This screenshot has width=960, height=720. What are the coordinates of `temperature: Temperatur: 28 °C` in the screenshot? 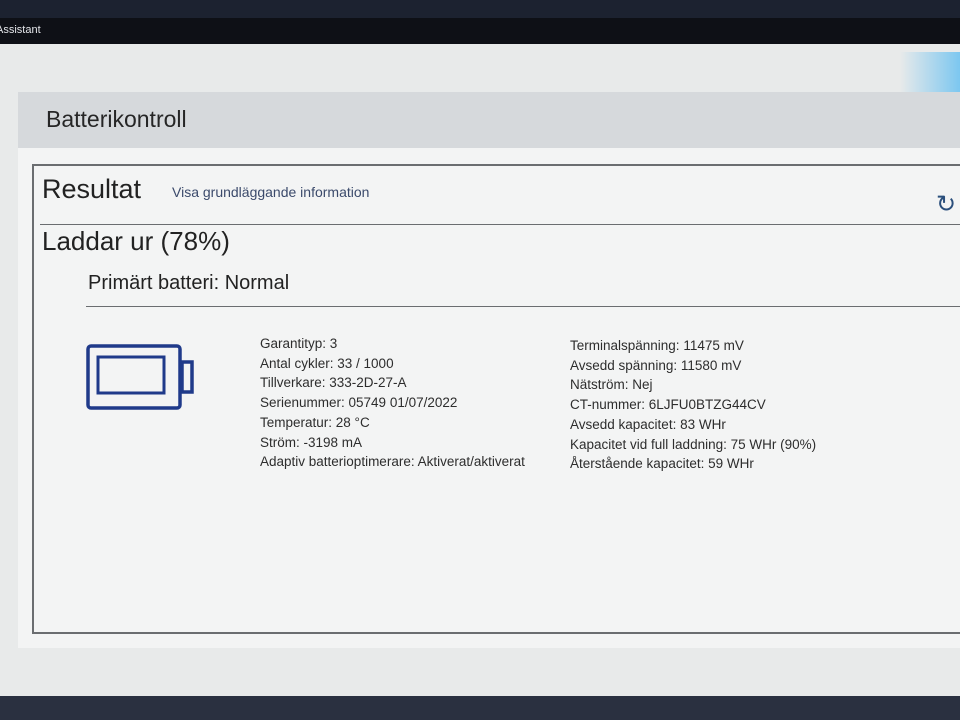 It's located at (315, 422).